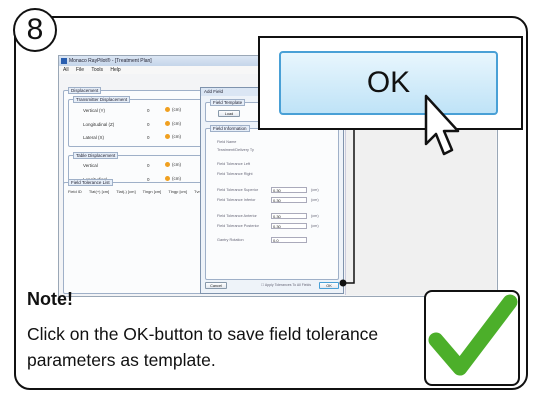 Image resolution: width=545 pixels, height=396 pixels. I want to click on zoomed-ok-button: OK, so click(388, 83).